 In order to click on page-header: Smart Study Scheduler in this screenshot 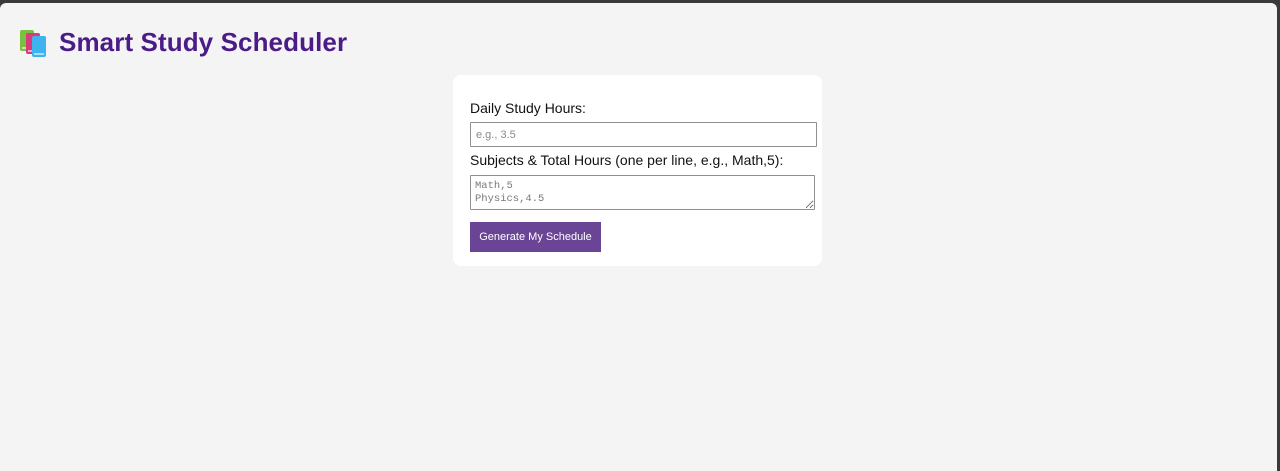, I will do `click(182, 42)`.